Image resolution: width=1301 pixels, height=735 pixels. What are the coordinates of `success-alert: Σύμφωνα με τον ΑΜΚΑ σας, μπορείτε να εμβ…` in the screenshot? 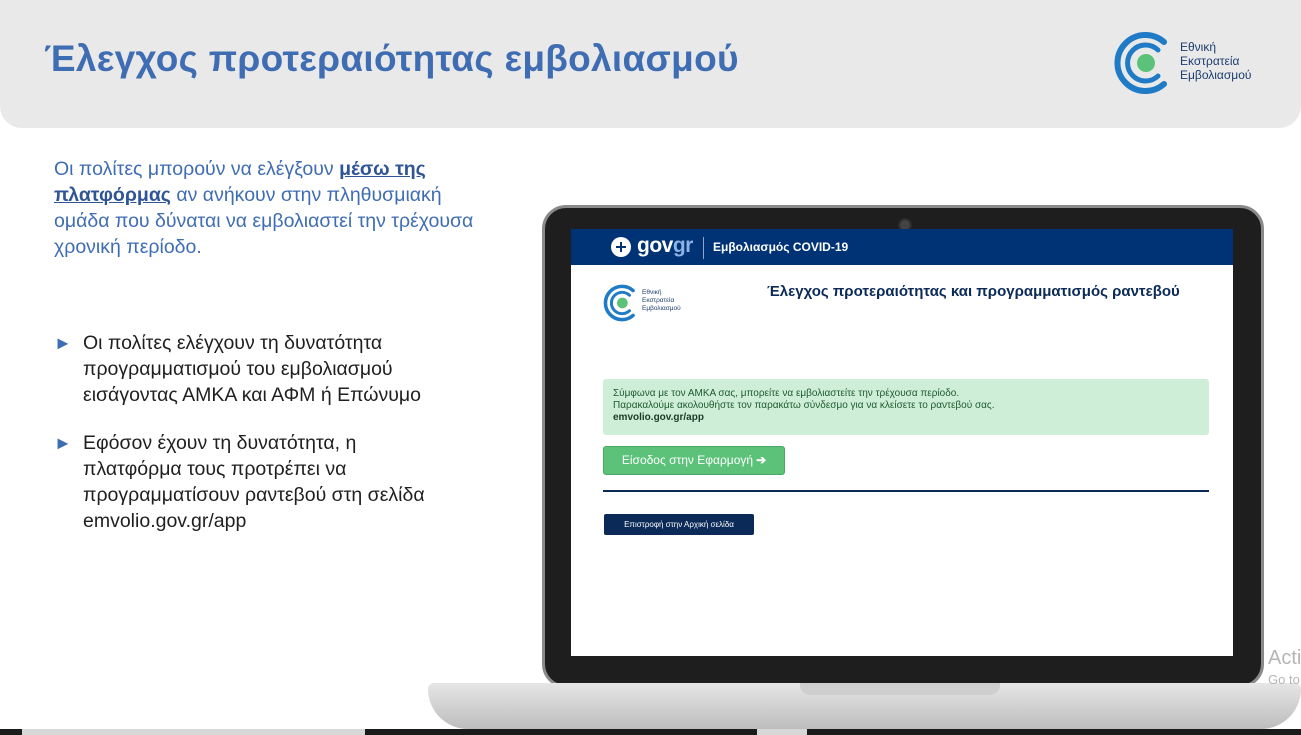 It's located at (906, 407).